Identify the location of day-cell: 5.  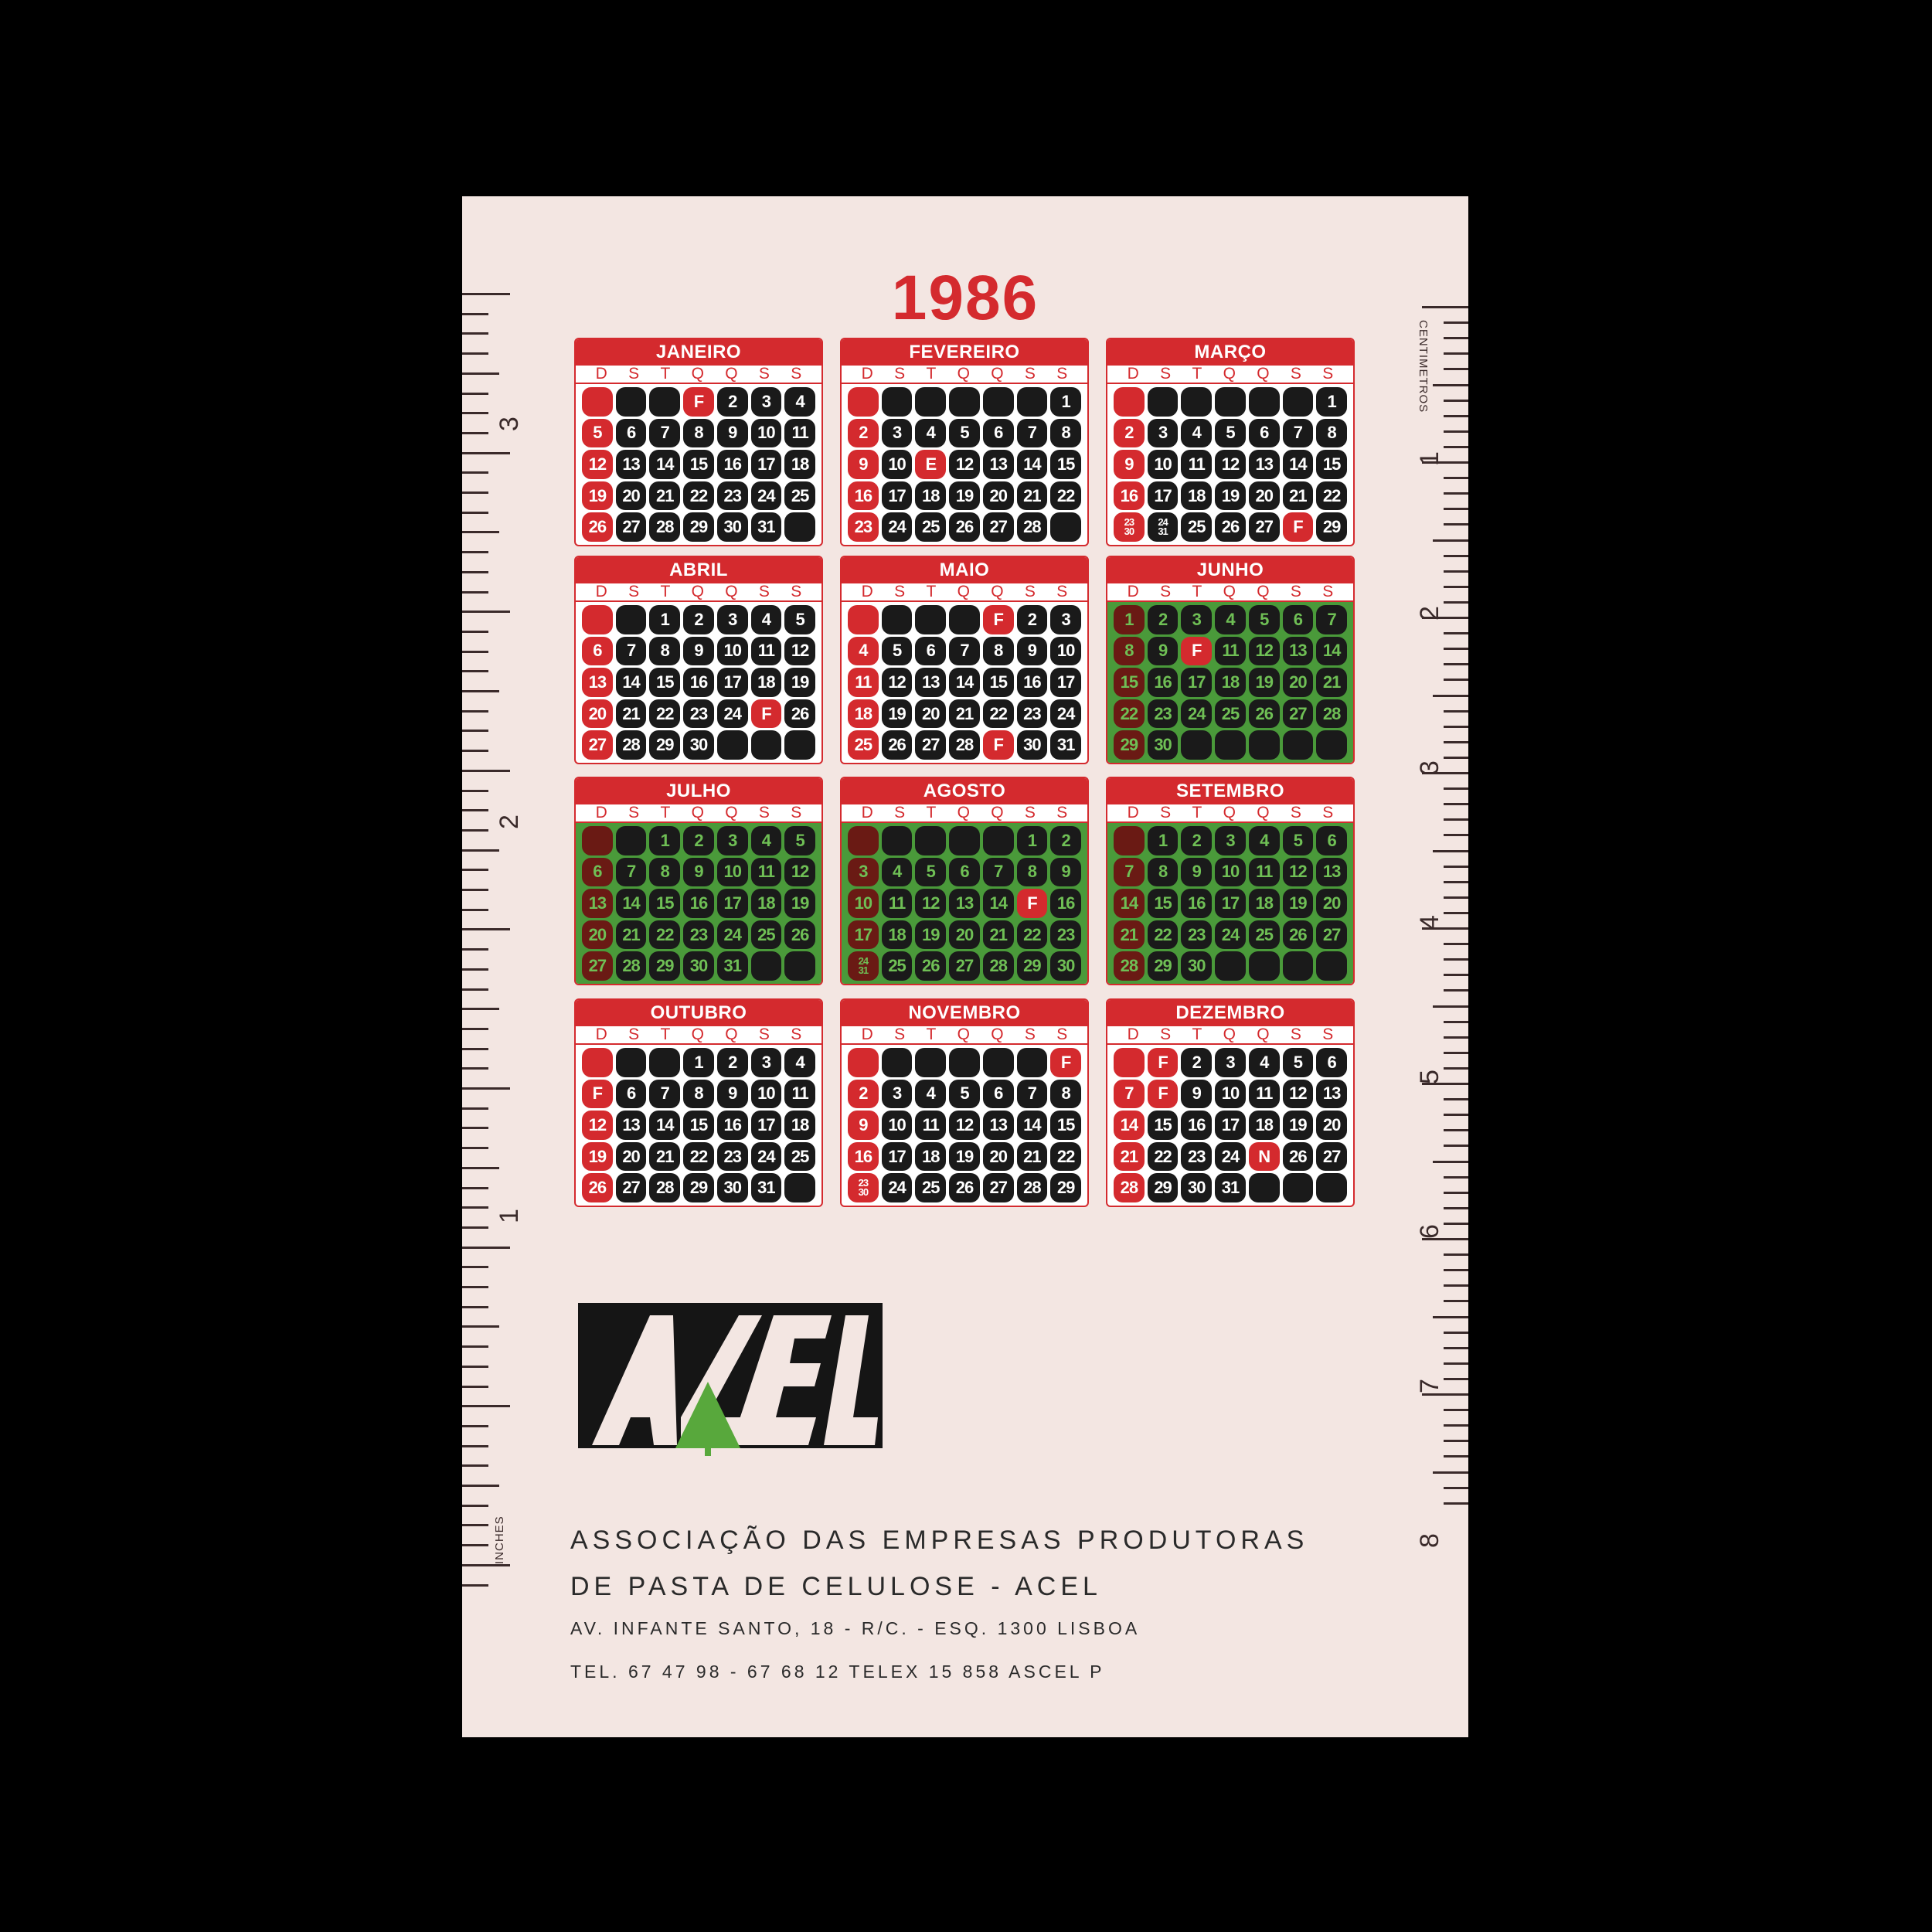
(1298, 841).